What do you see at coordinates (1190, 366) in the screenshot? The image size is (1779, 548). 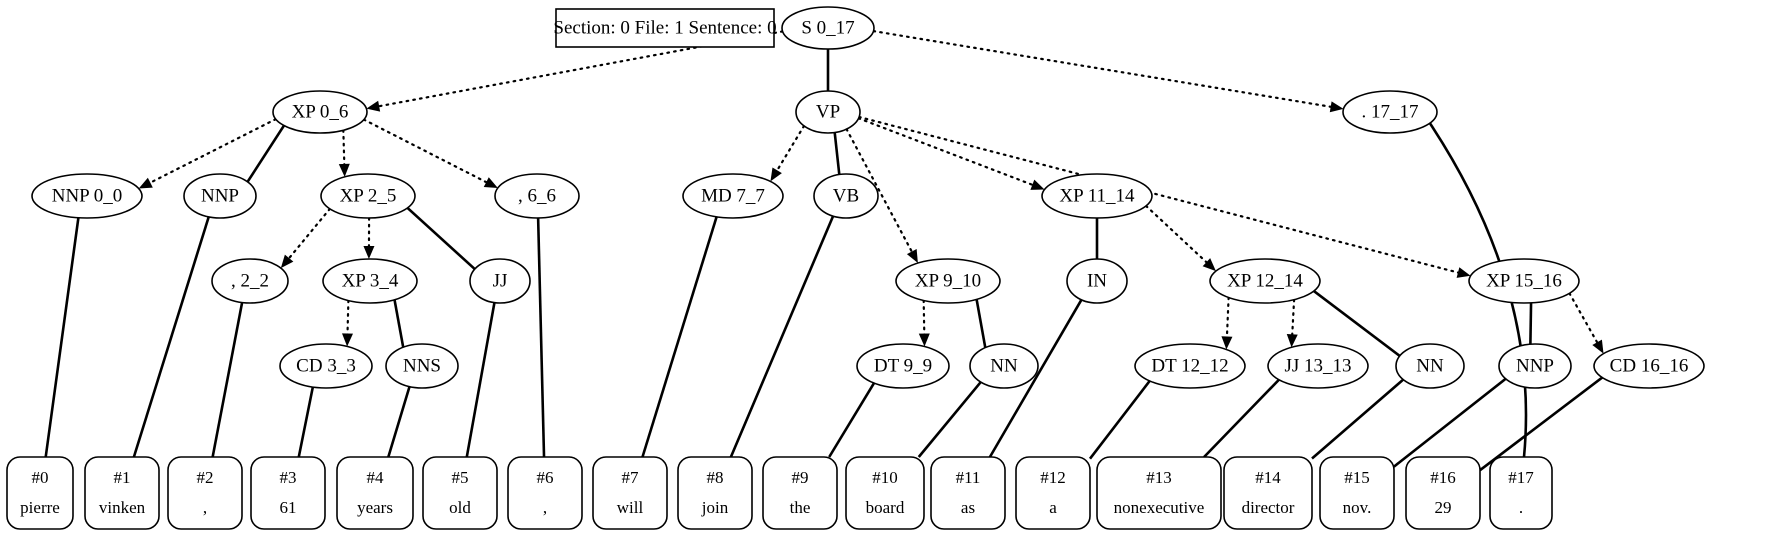 I see `tree-node-DT12_12: DT 12_12` at bounding box center [1190, 366].